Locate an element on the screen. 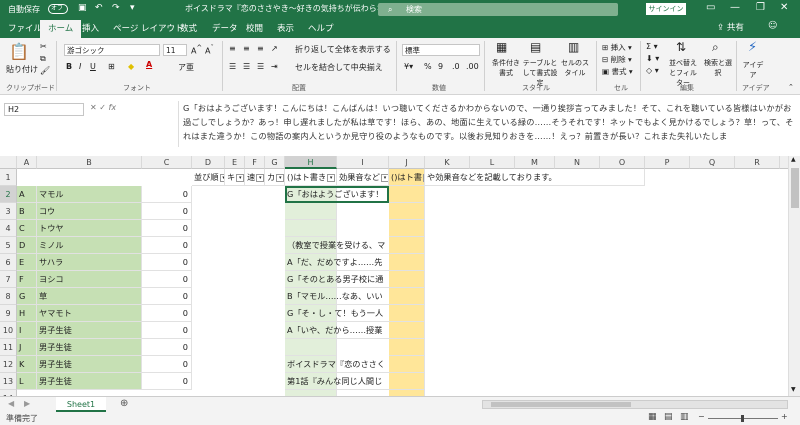 Image resolution: width=800 pixels, height=425 pixels. scroll-thumb is located at coordinates (795, 188).